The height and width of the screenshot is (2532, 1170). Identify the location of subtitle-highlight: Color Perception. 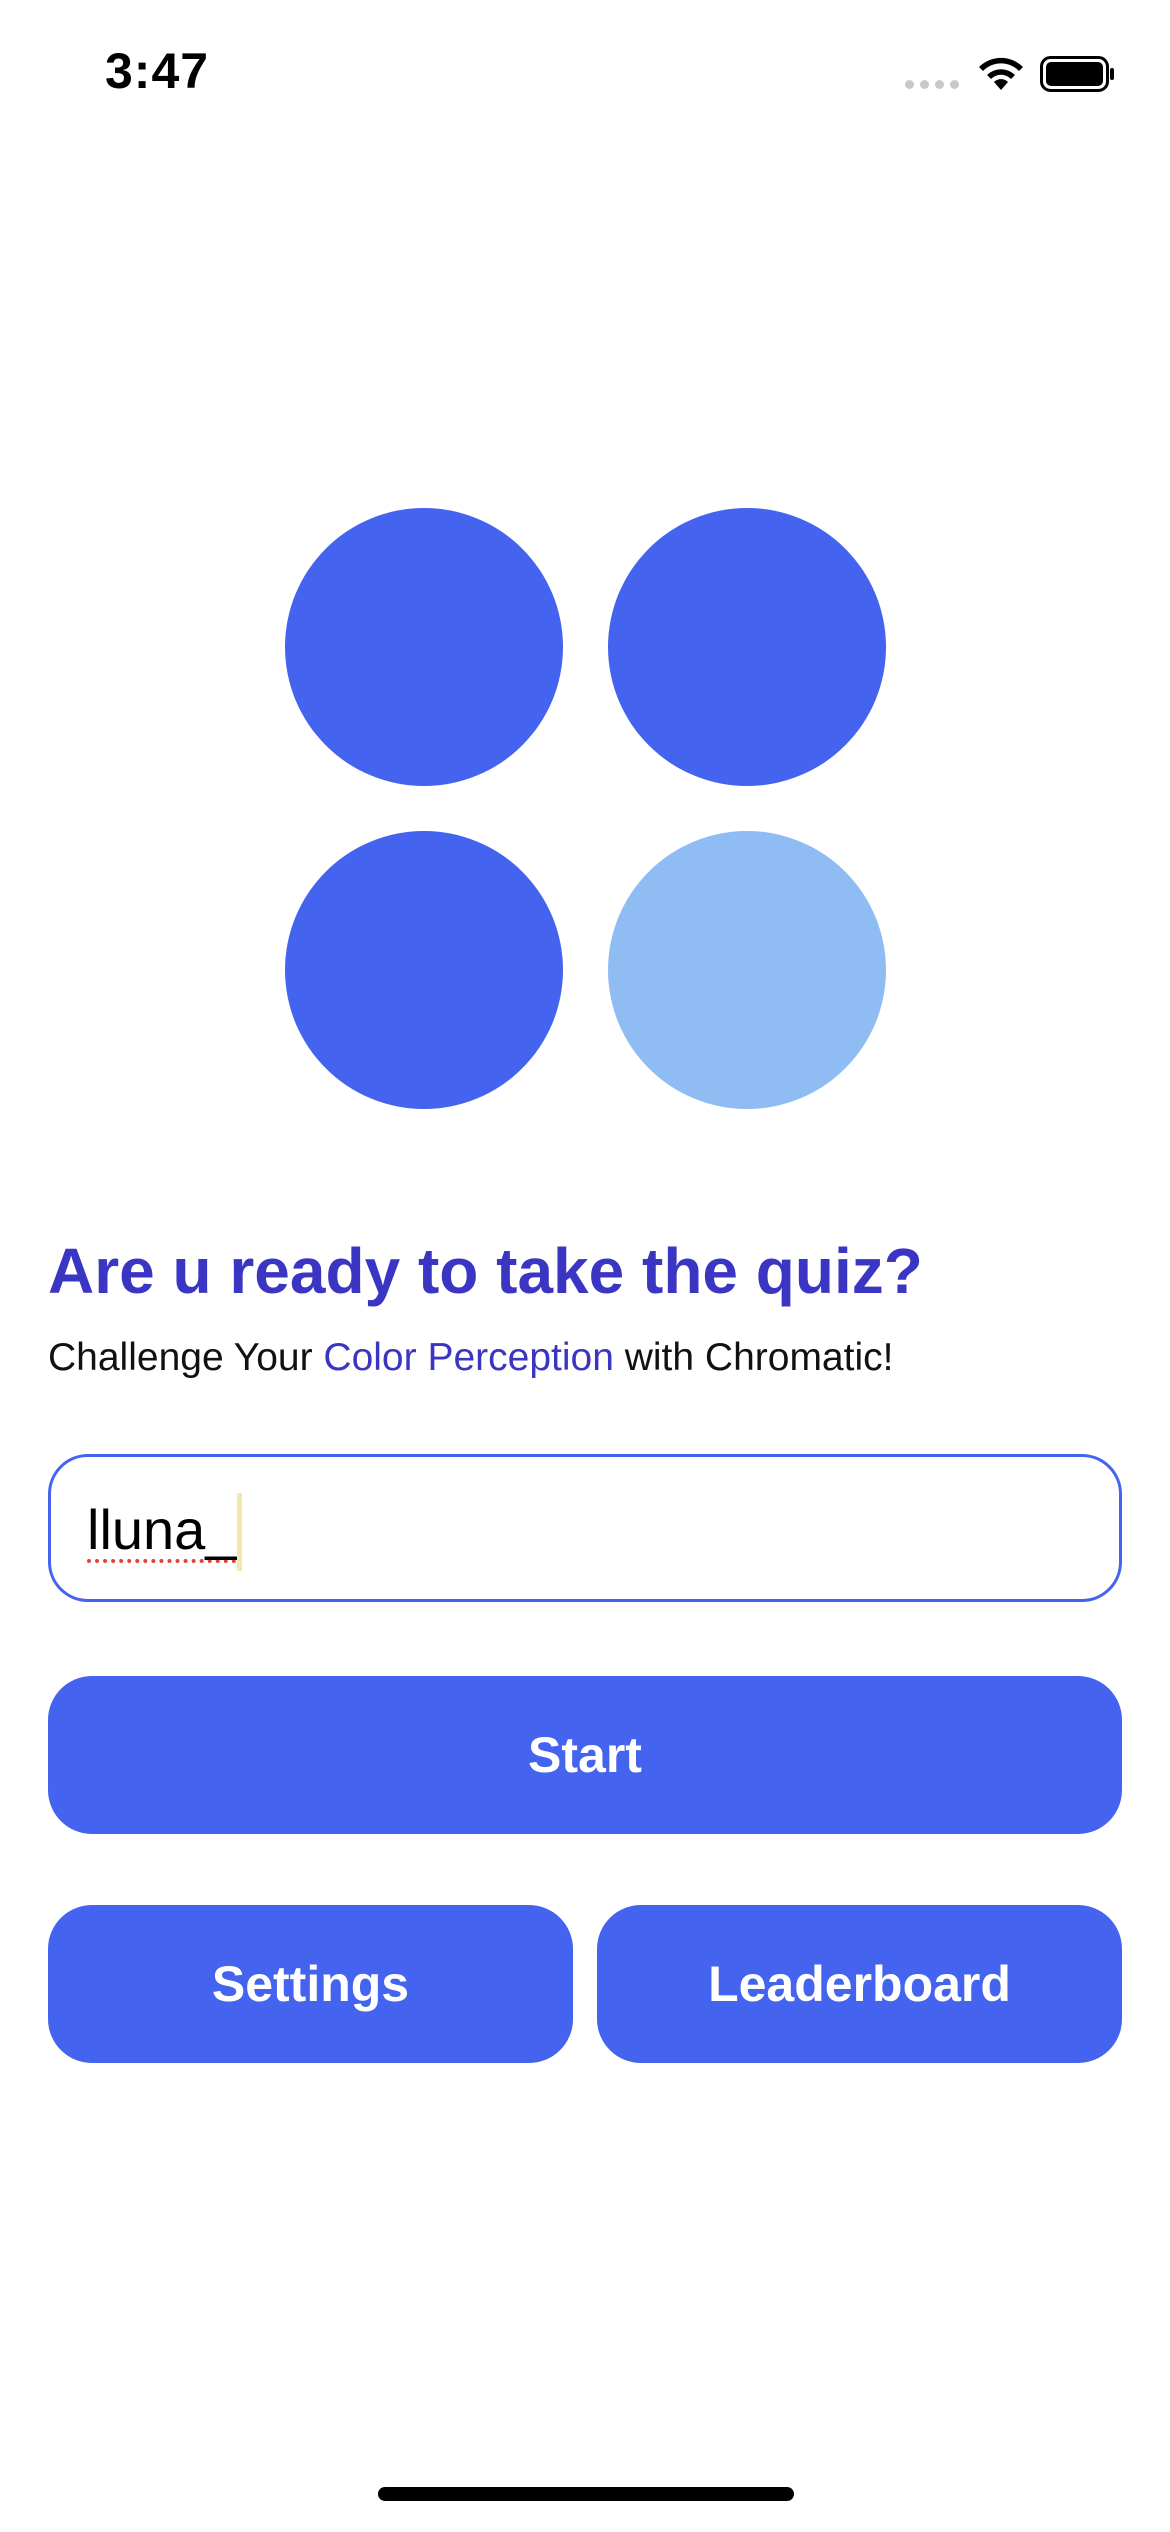
(468, 1357).